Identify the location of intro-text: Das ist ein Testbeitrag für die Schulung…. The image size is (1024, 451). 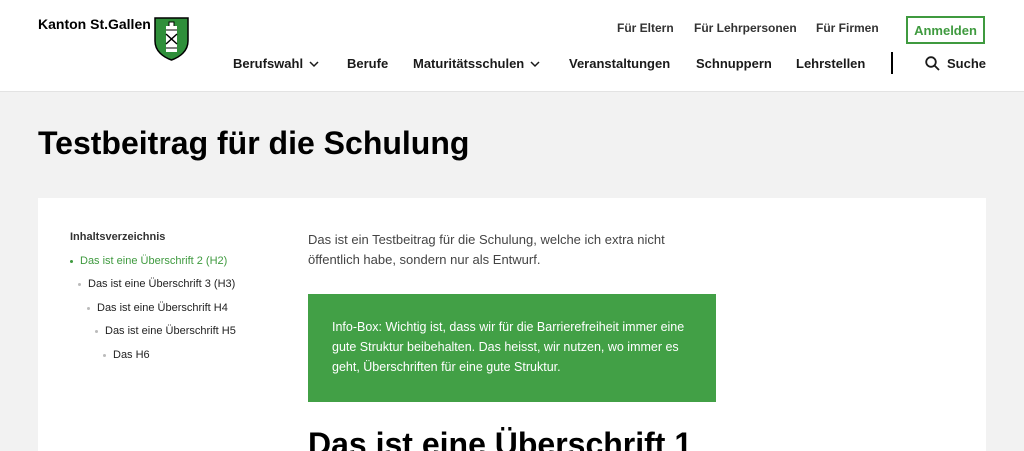
(486, 249).